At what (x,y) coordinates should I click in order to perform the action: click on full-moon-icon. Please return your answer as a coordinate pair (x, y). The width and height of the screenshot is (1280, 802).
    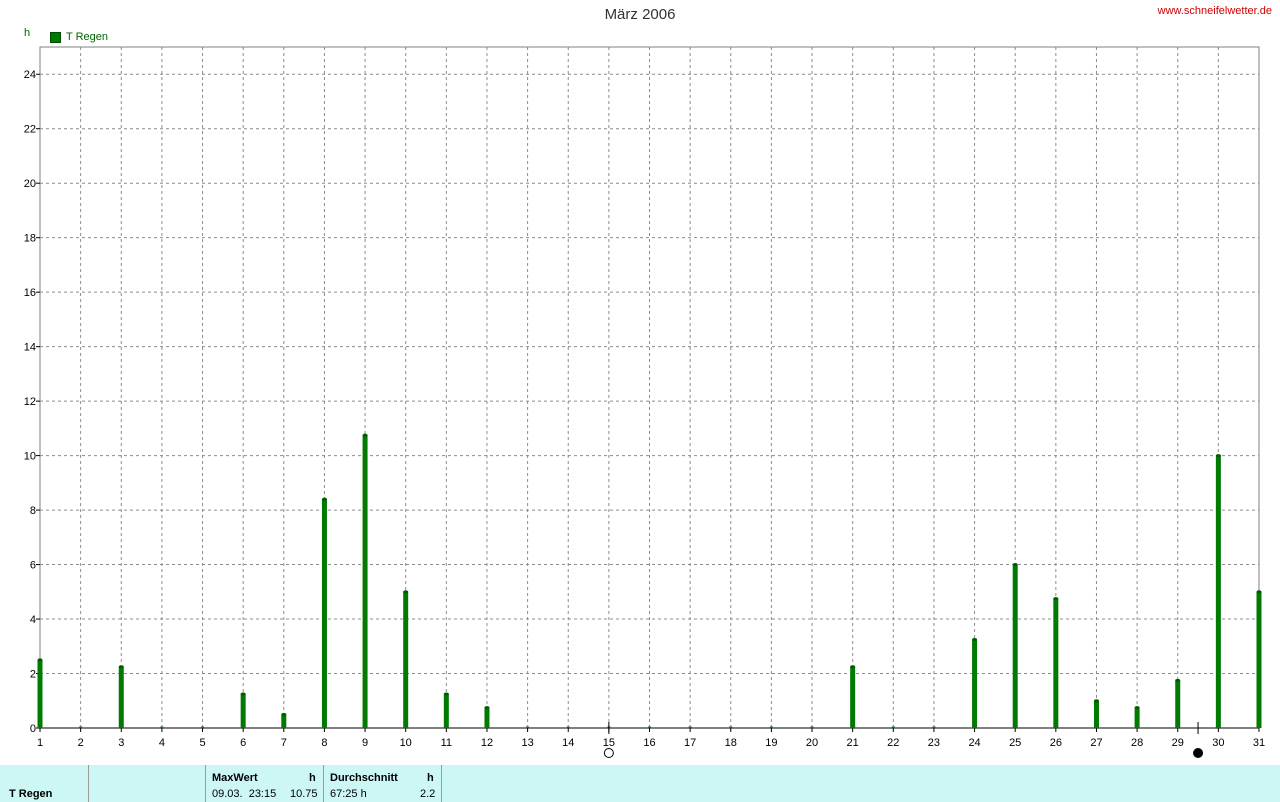
    Looking at the image, I should click on (608, 753).